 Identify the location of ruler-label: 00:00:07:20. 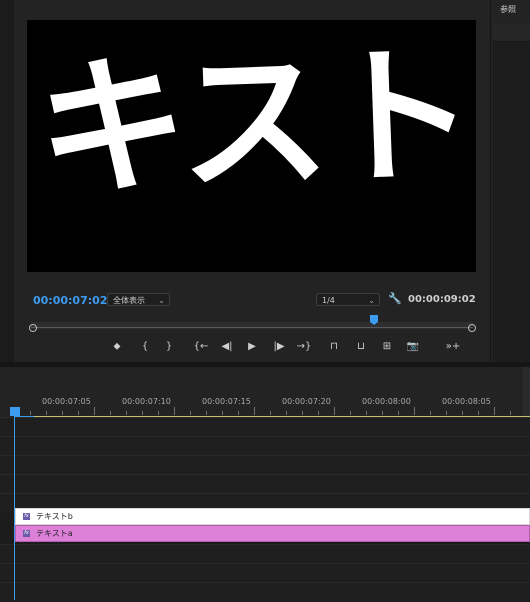
(306, 401).